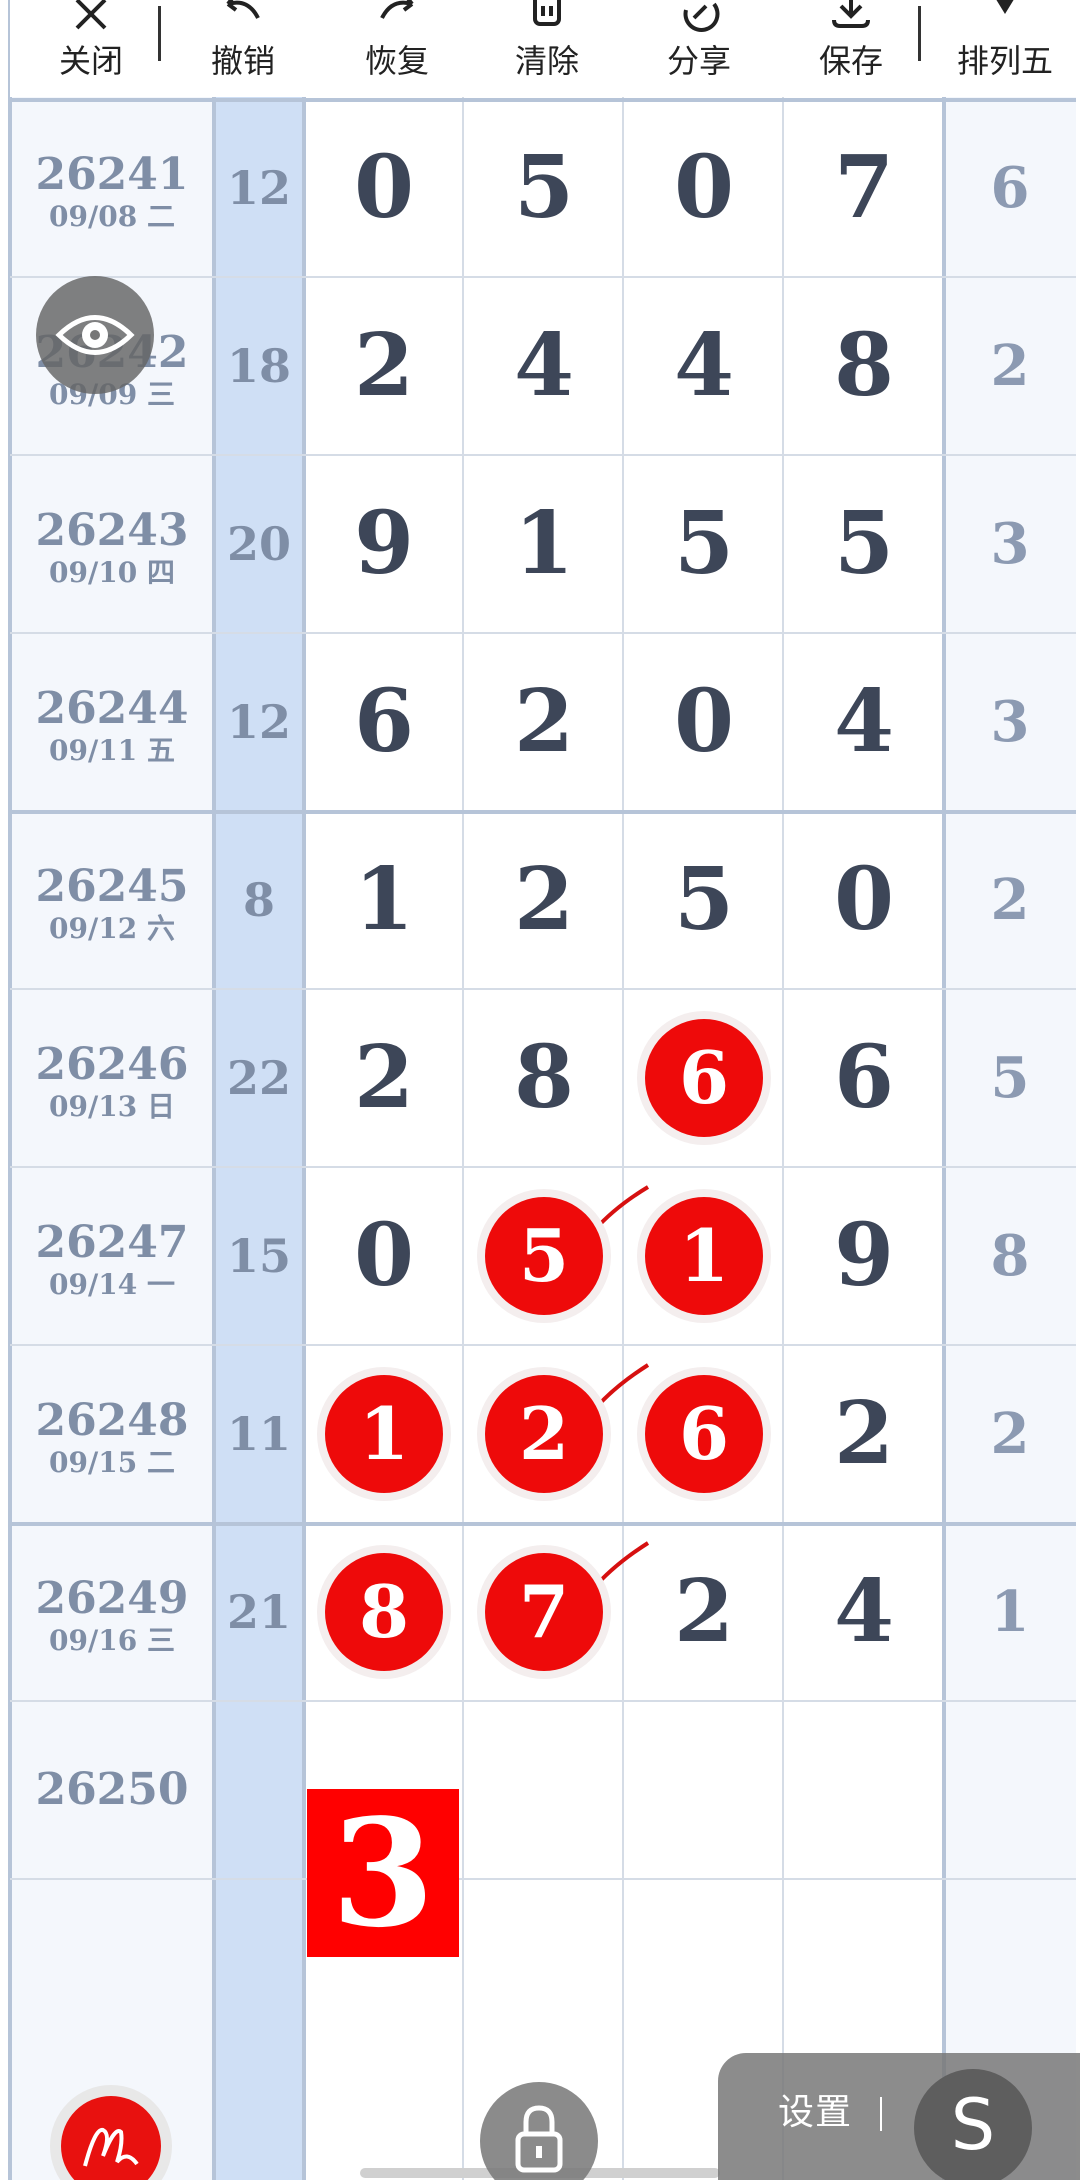  I want to click on sum-value: 21, so click(258, 1612).